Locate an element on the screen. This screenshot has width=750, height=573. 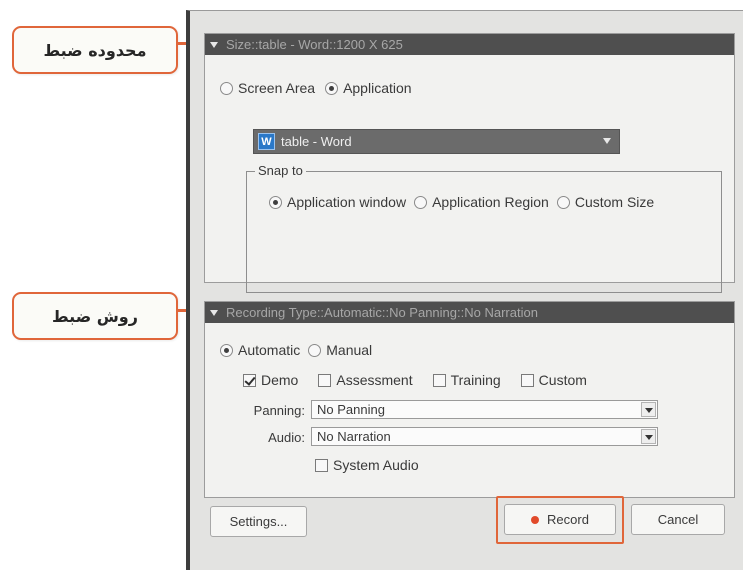
application-select: W table - Word is located at coordinates (436, 141).